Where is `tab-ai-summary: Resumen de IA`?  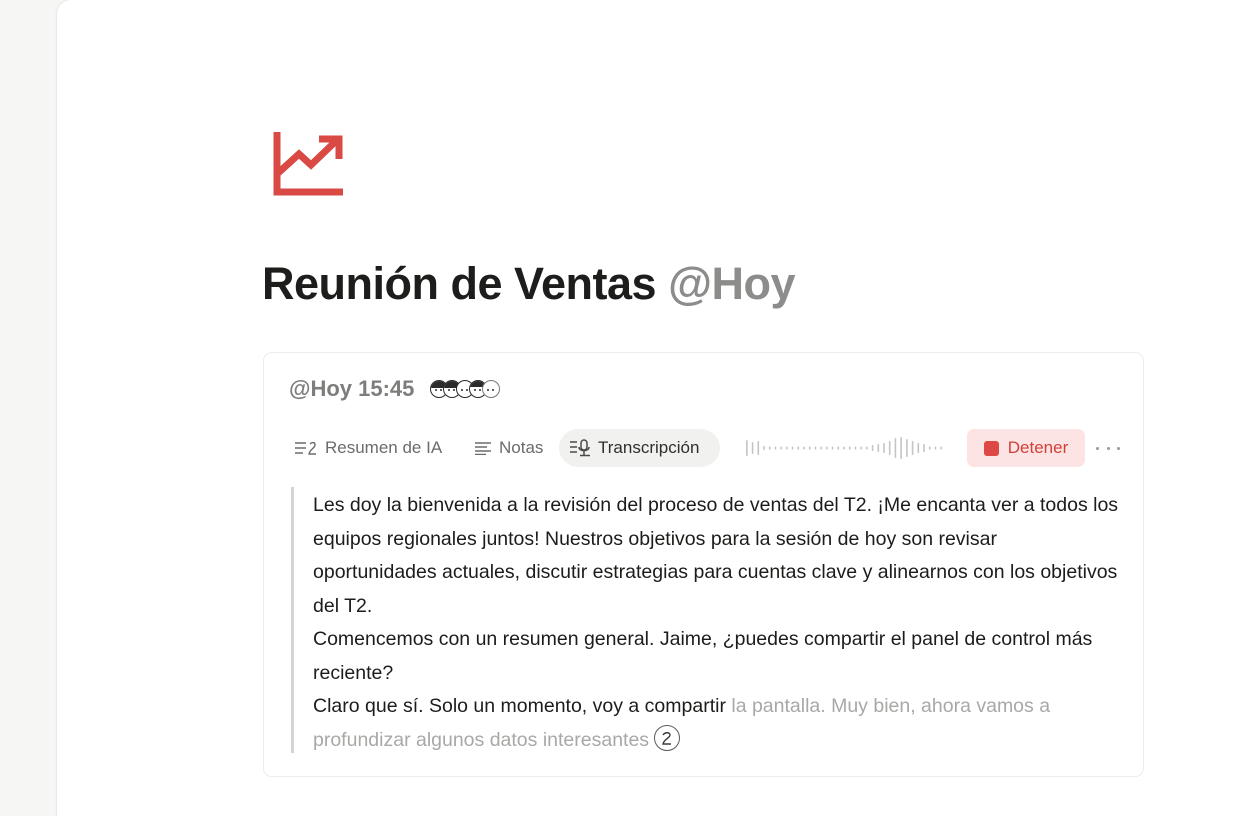
tab-ai-summary: Resumen de IA is located at coordinates (368, 448).